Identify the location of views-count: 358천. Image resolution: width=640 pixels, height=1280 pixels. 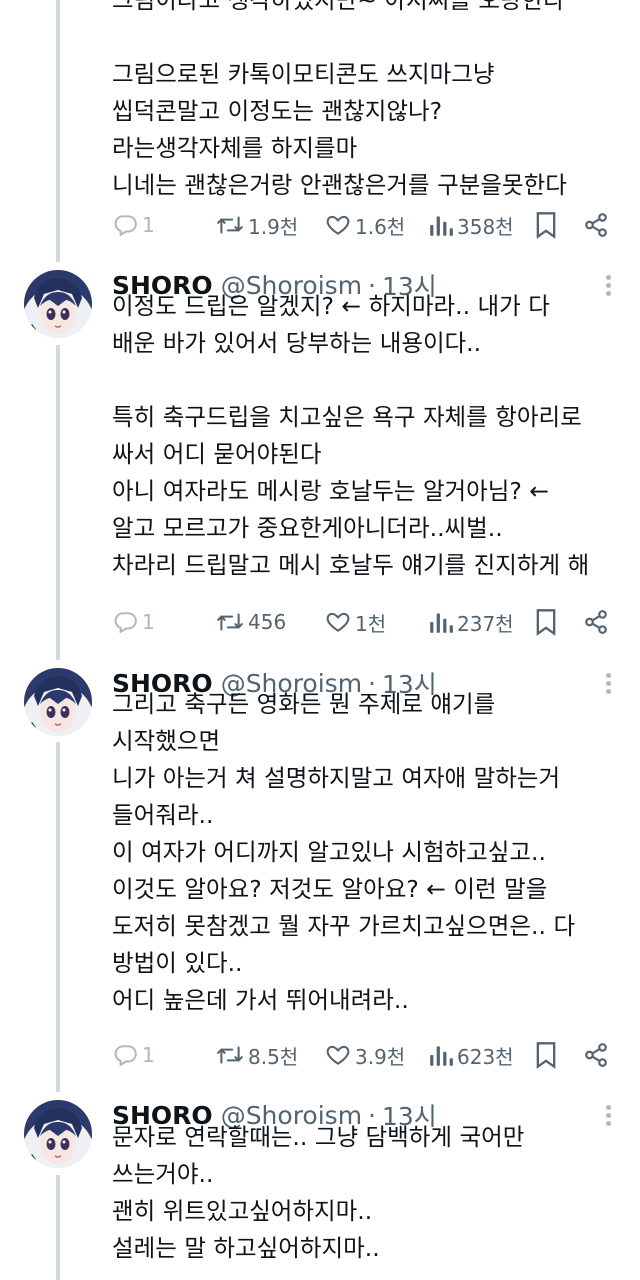
(485, 226).